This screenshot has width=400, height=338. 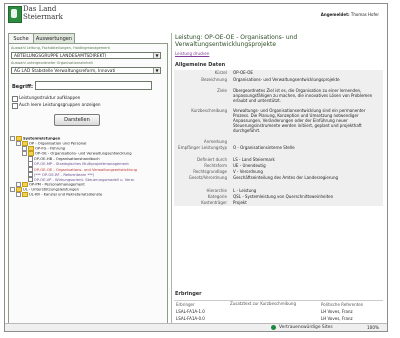 What do you see at coordinates (192, 53) in the screenshot?
I see `print-service-link: Leistung drucken` at bounding box center [192, 53].